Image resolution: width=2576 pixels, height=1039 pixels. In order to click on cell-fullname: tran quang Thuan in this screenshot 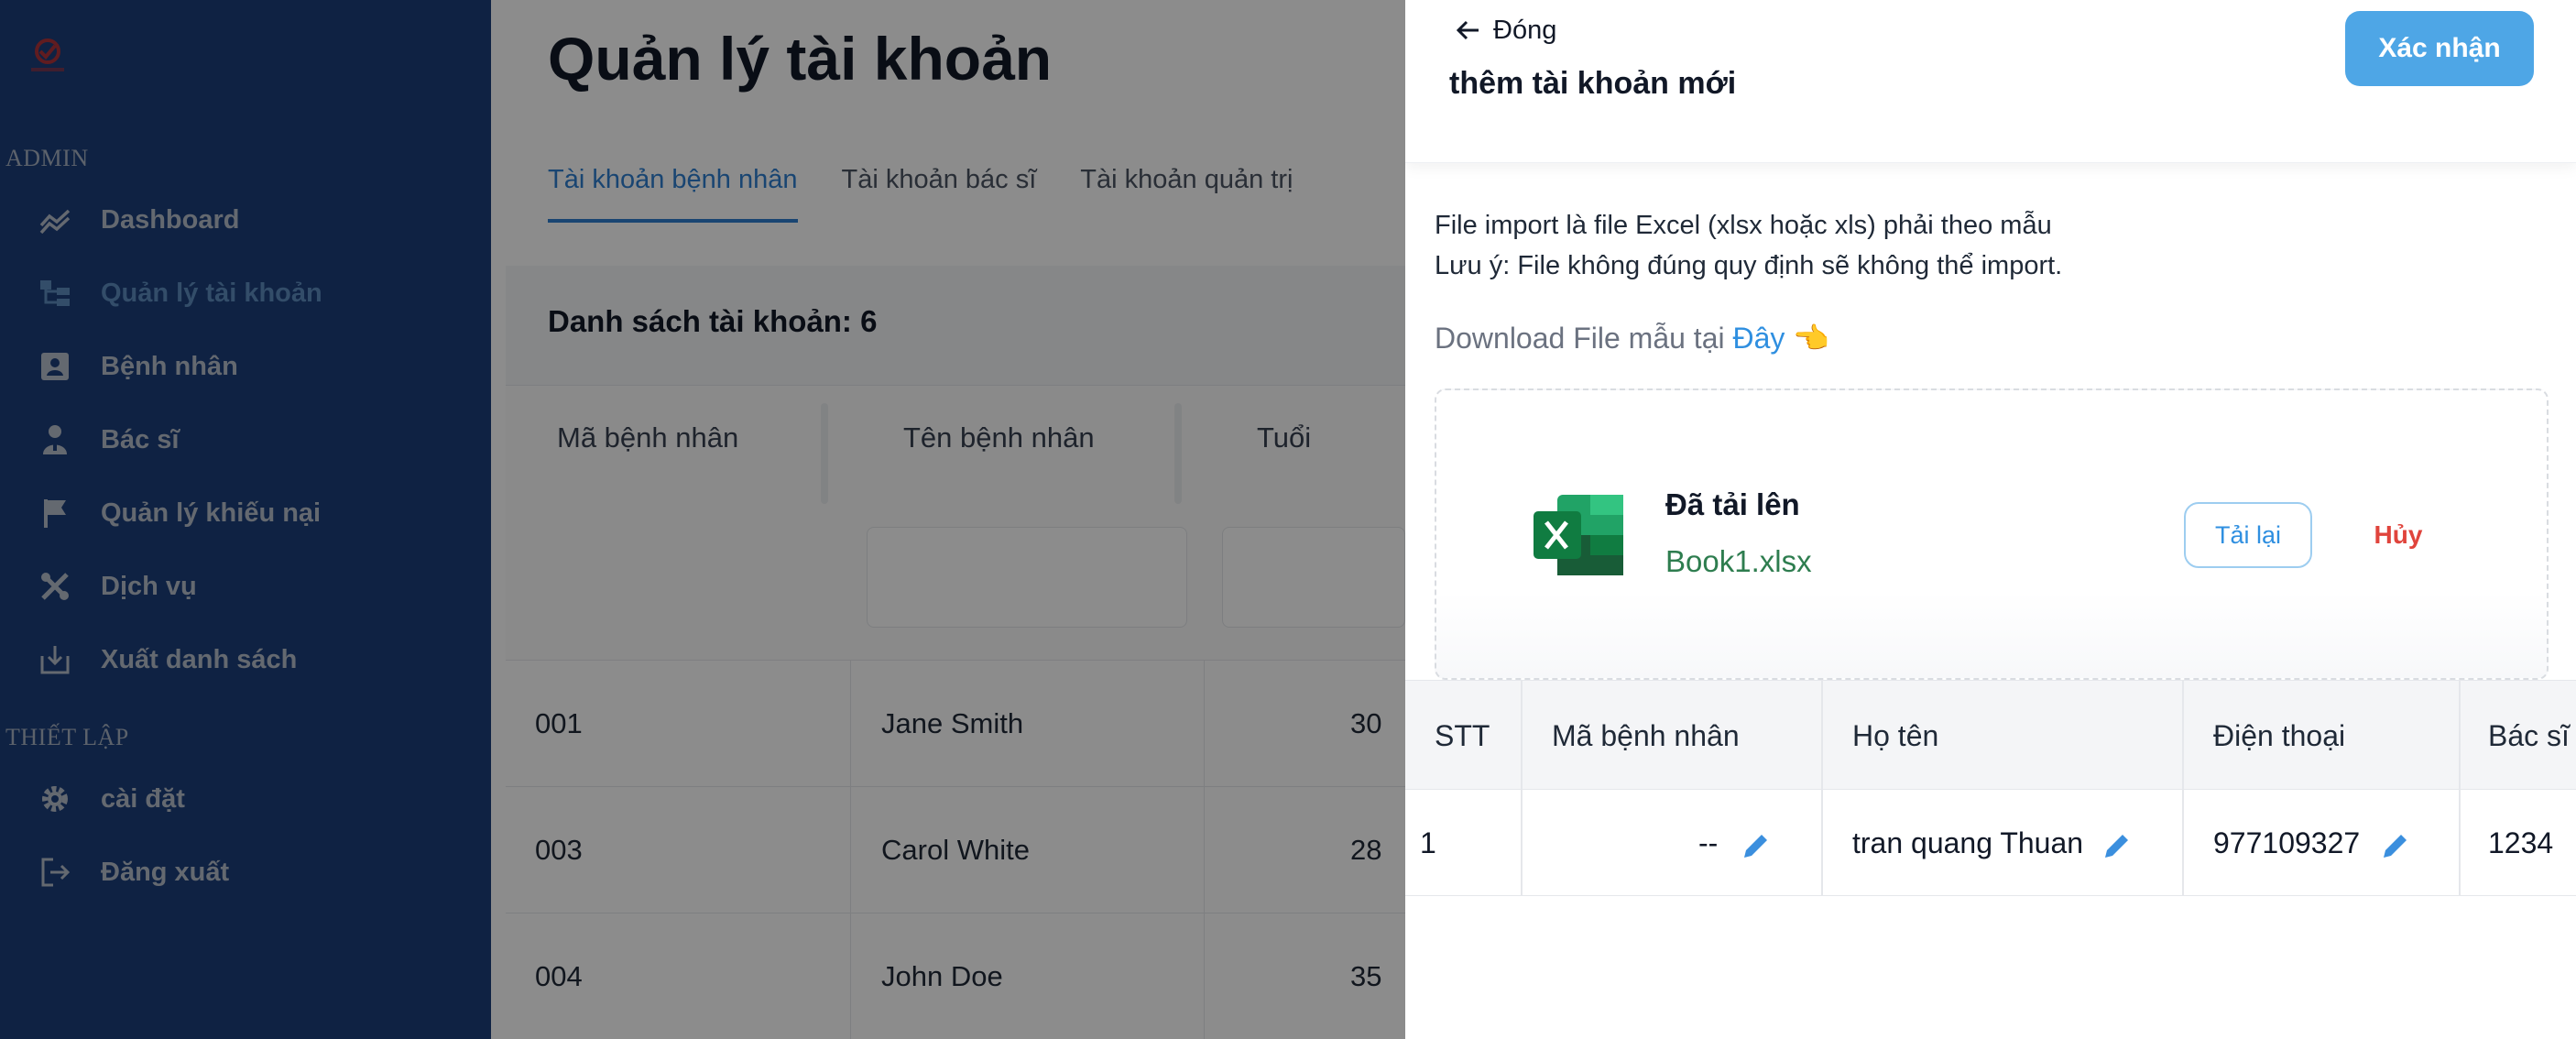, I will do `click(1968, 842)`.